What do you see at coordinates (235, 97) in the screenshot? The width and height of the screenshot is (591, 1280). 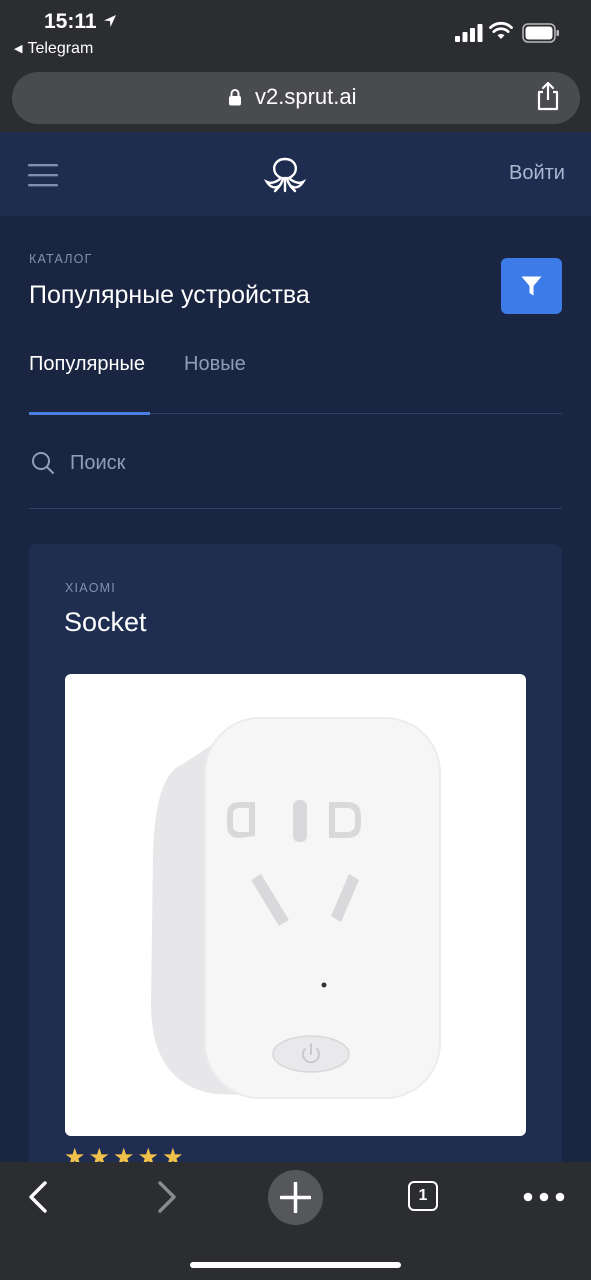 I see `lock-icon` at bounding box center [235, 97].